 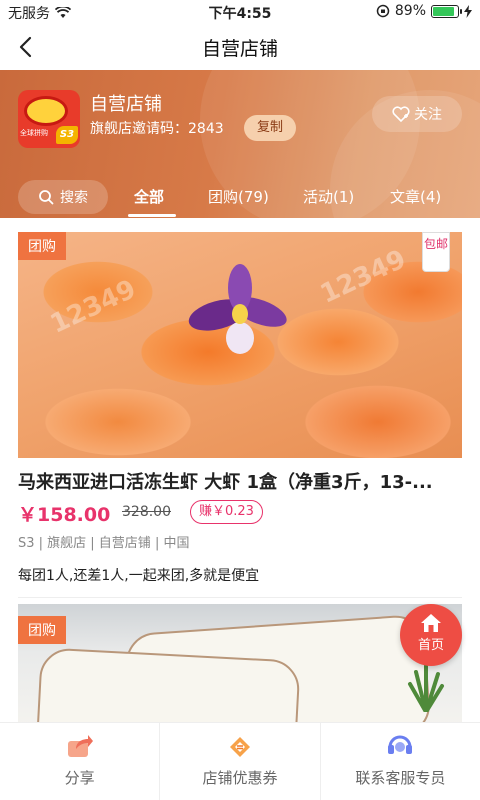 I want to click on search-icon, so click(x=46, y=197).